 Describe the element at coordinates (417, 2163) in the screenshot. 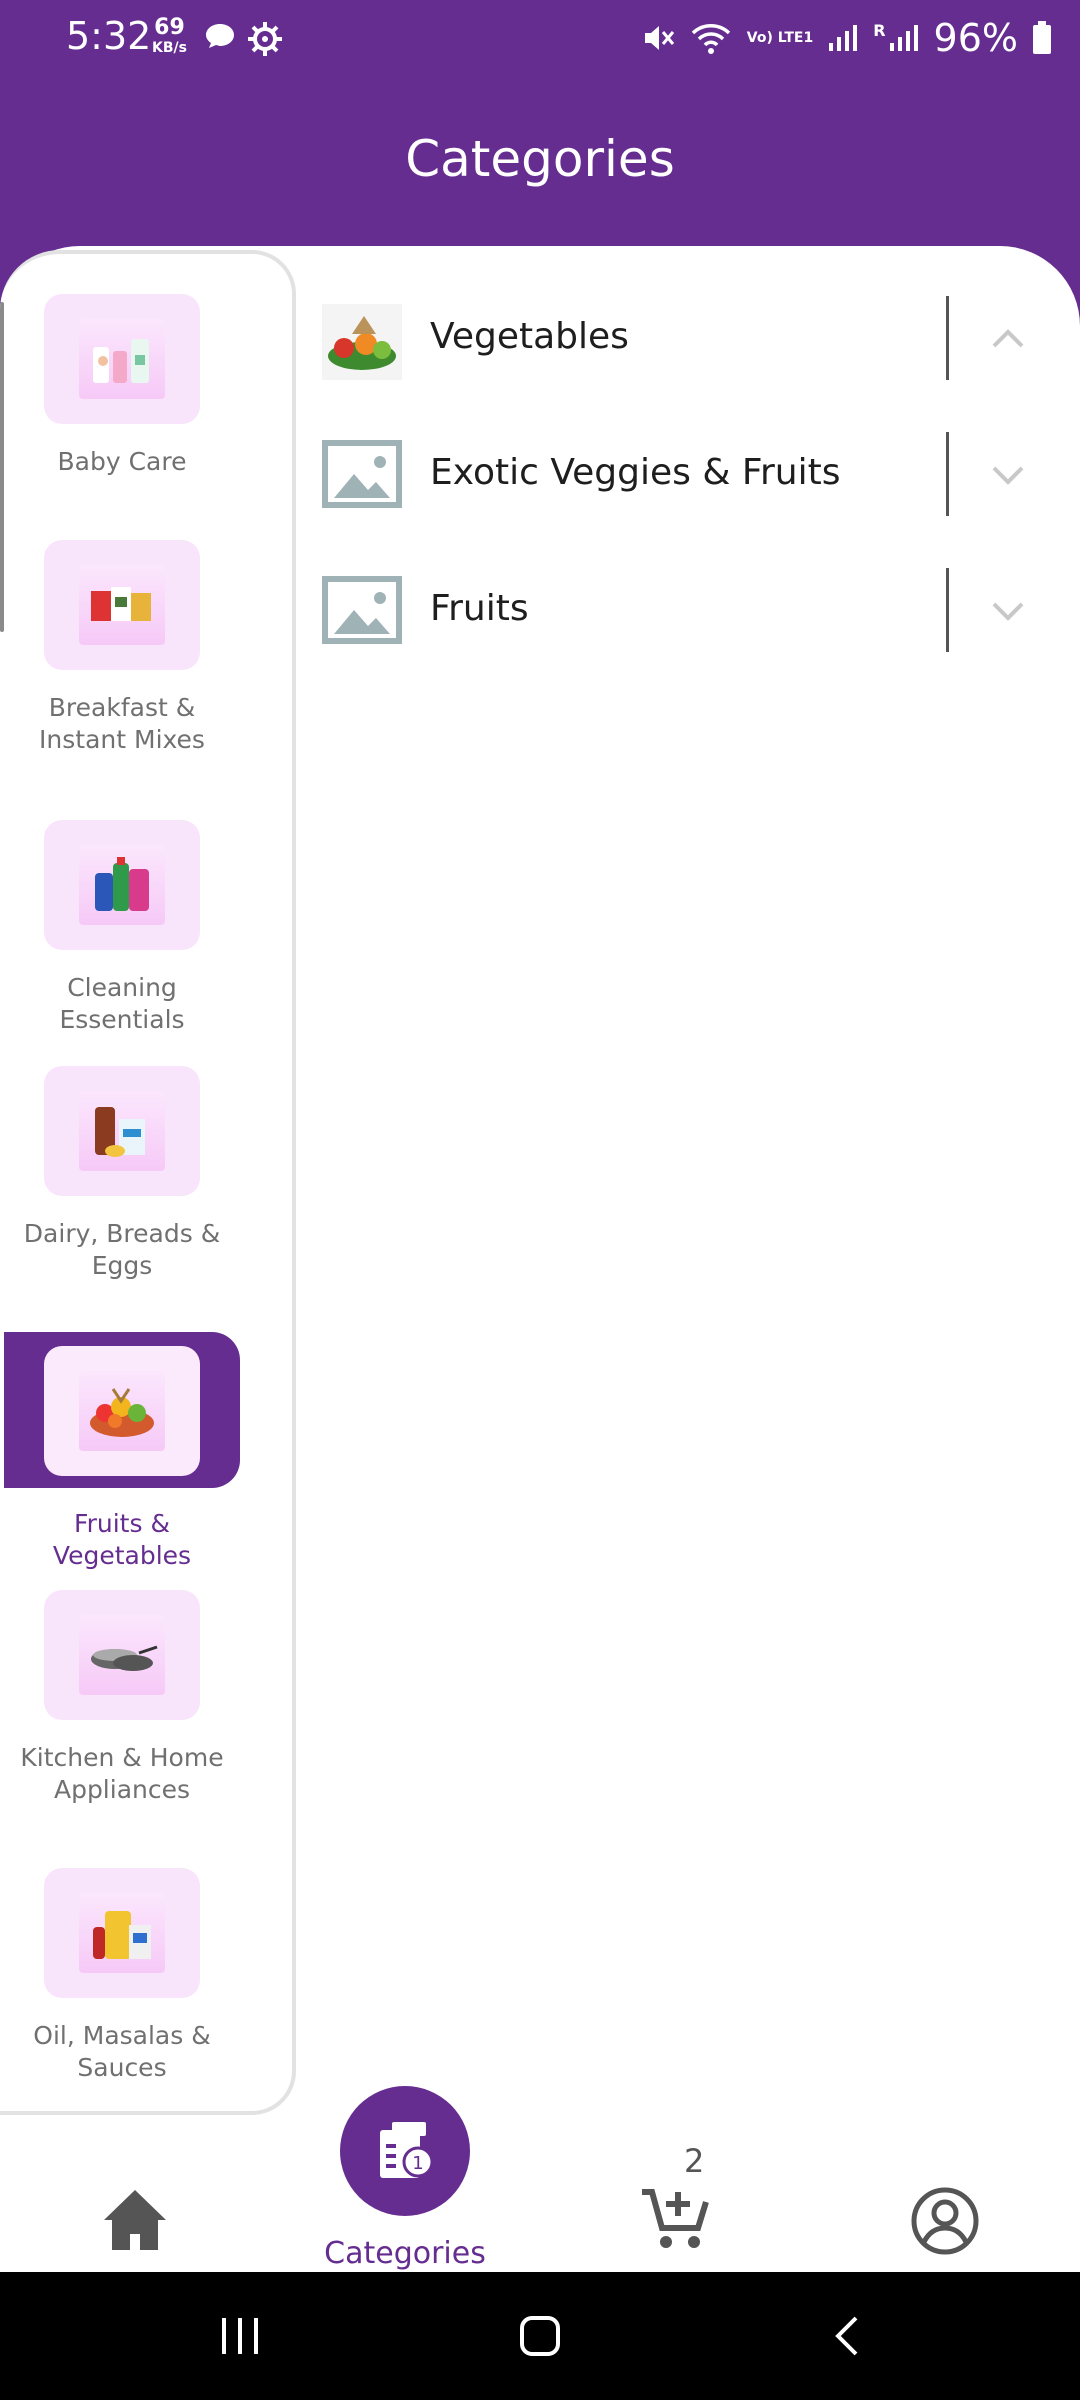

I see `svg-text: 1` at that location.